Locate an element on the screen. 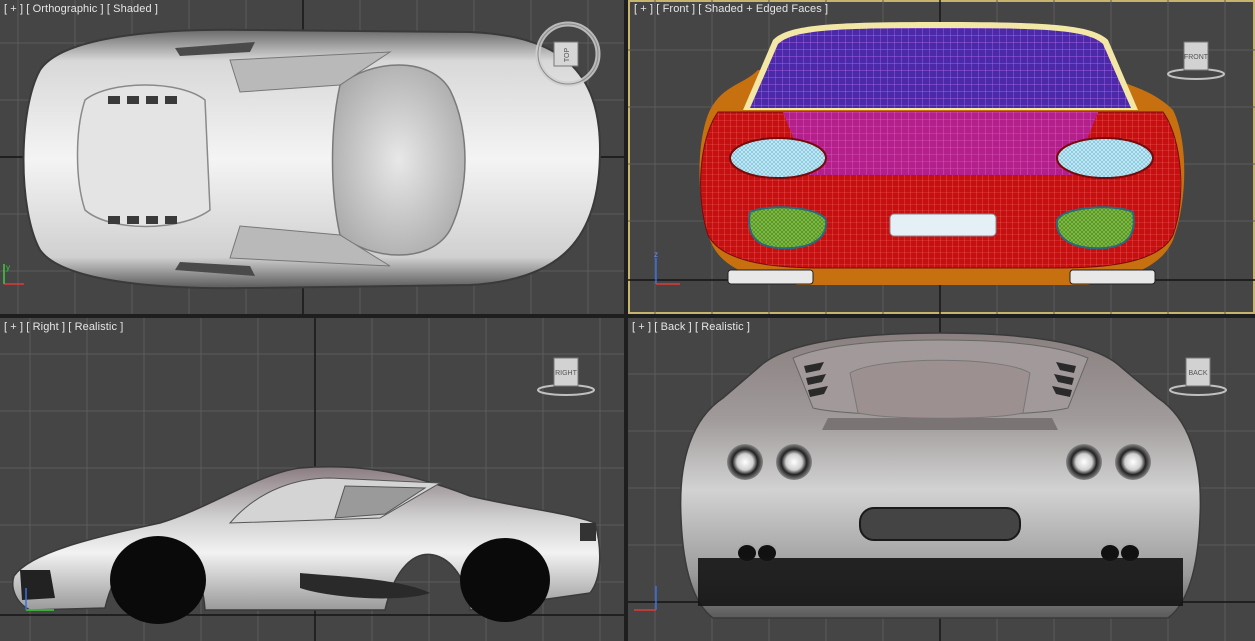  viewport-label-front: [ + ] [ Front ] [ Shaded + Edged Faces ] is located at coordinates (731, 9).